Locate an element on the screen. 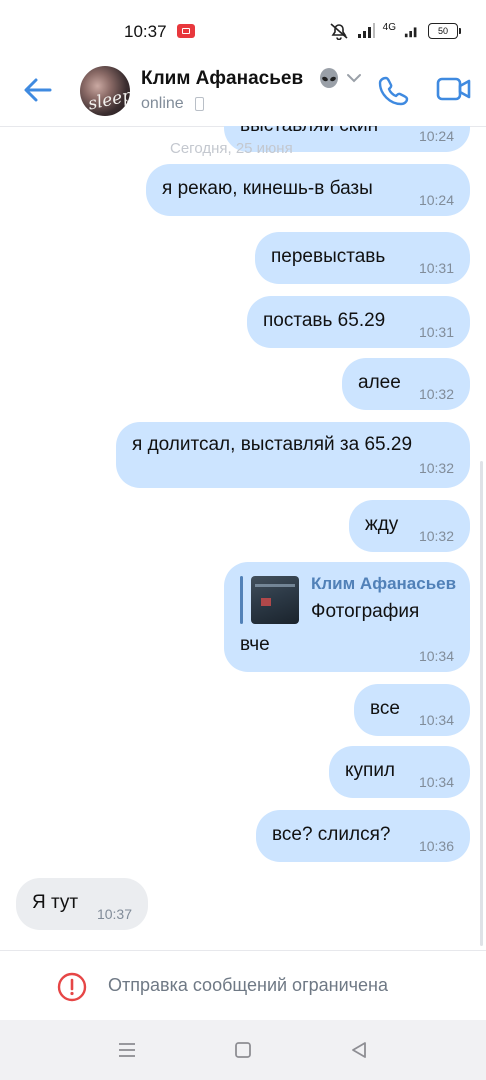  message-bubble: купил 10:34 is located at coordinates (399, 772).